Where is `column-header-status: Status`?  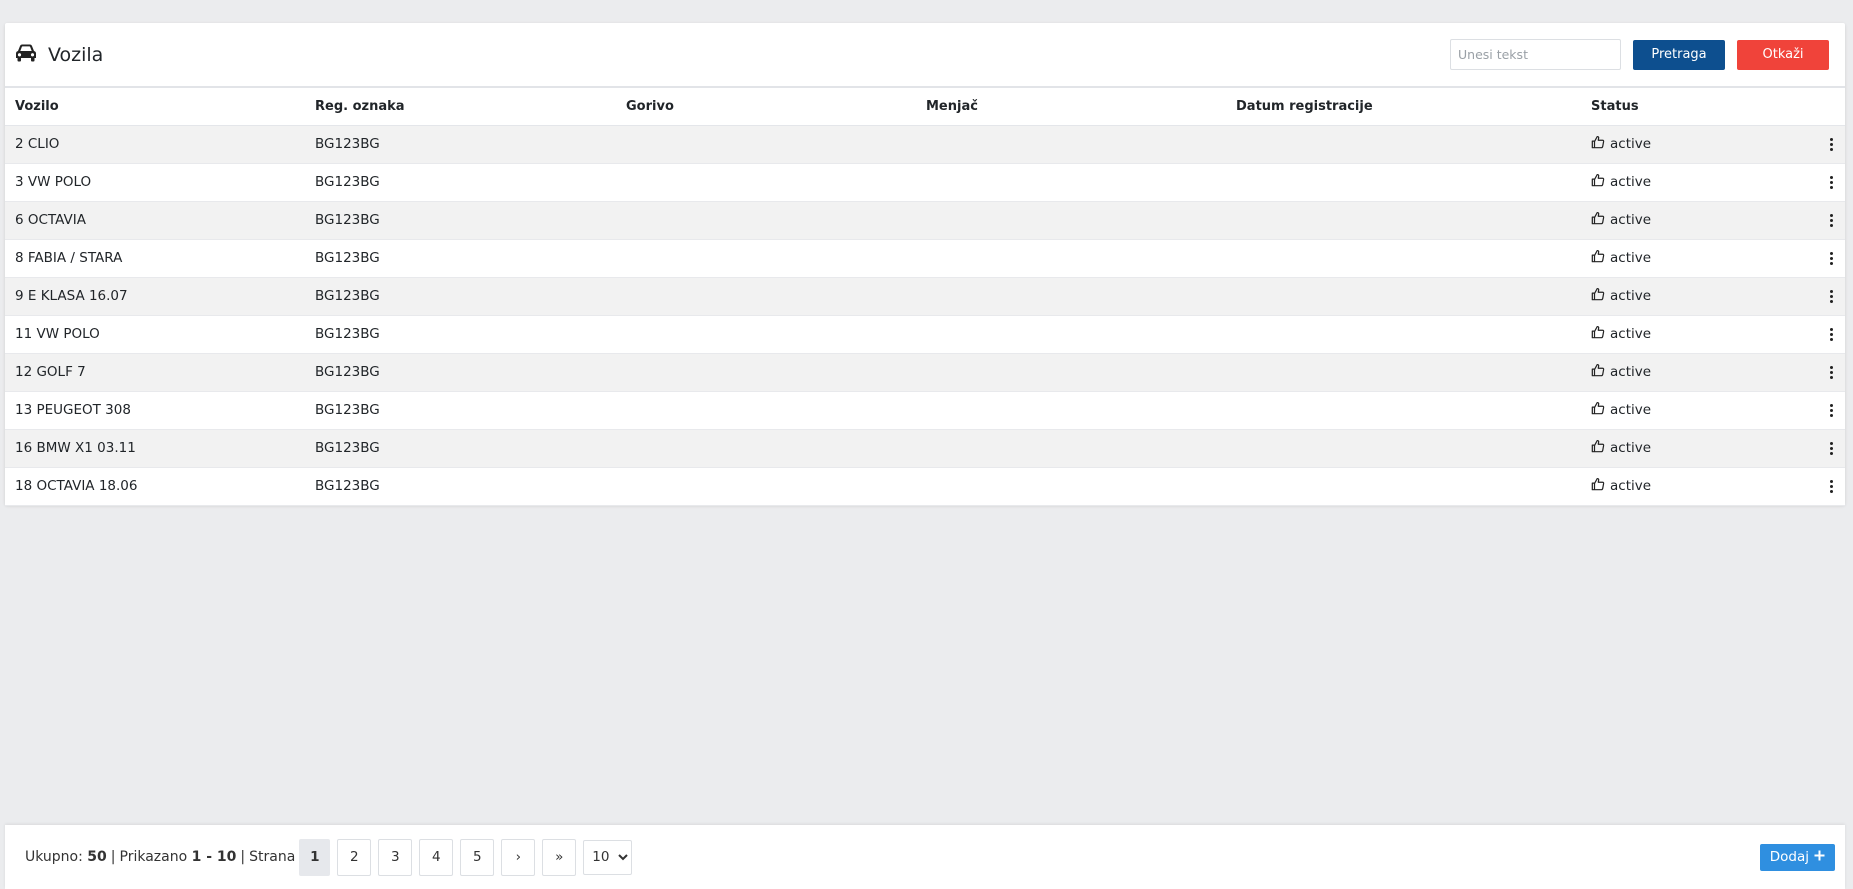 column-header-status: Status is located at coordinates (1663, 107).